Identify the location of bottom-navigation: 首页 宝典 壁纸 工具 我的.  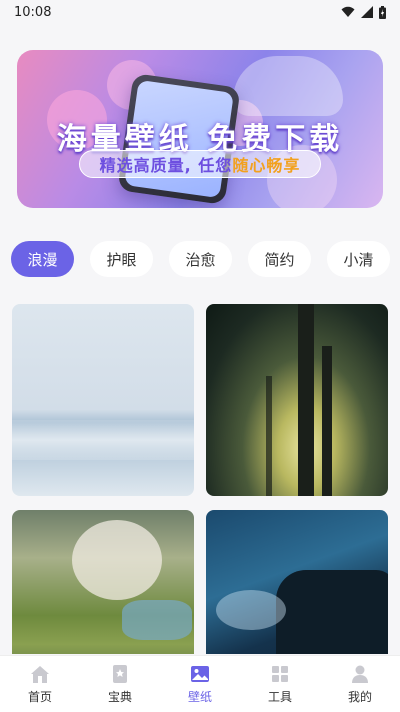
(200, 683).